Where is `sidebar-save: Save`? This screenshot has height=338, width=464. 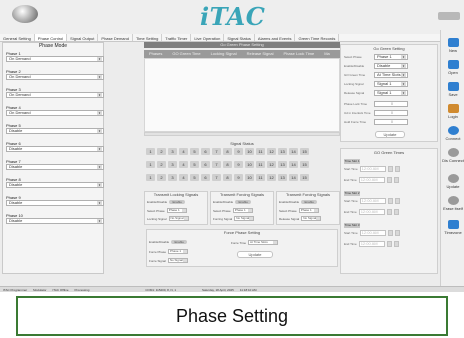
sidebar-save: Save is located at coordinates (452, 89).